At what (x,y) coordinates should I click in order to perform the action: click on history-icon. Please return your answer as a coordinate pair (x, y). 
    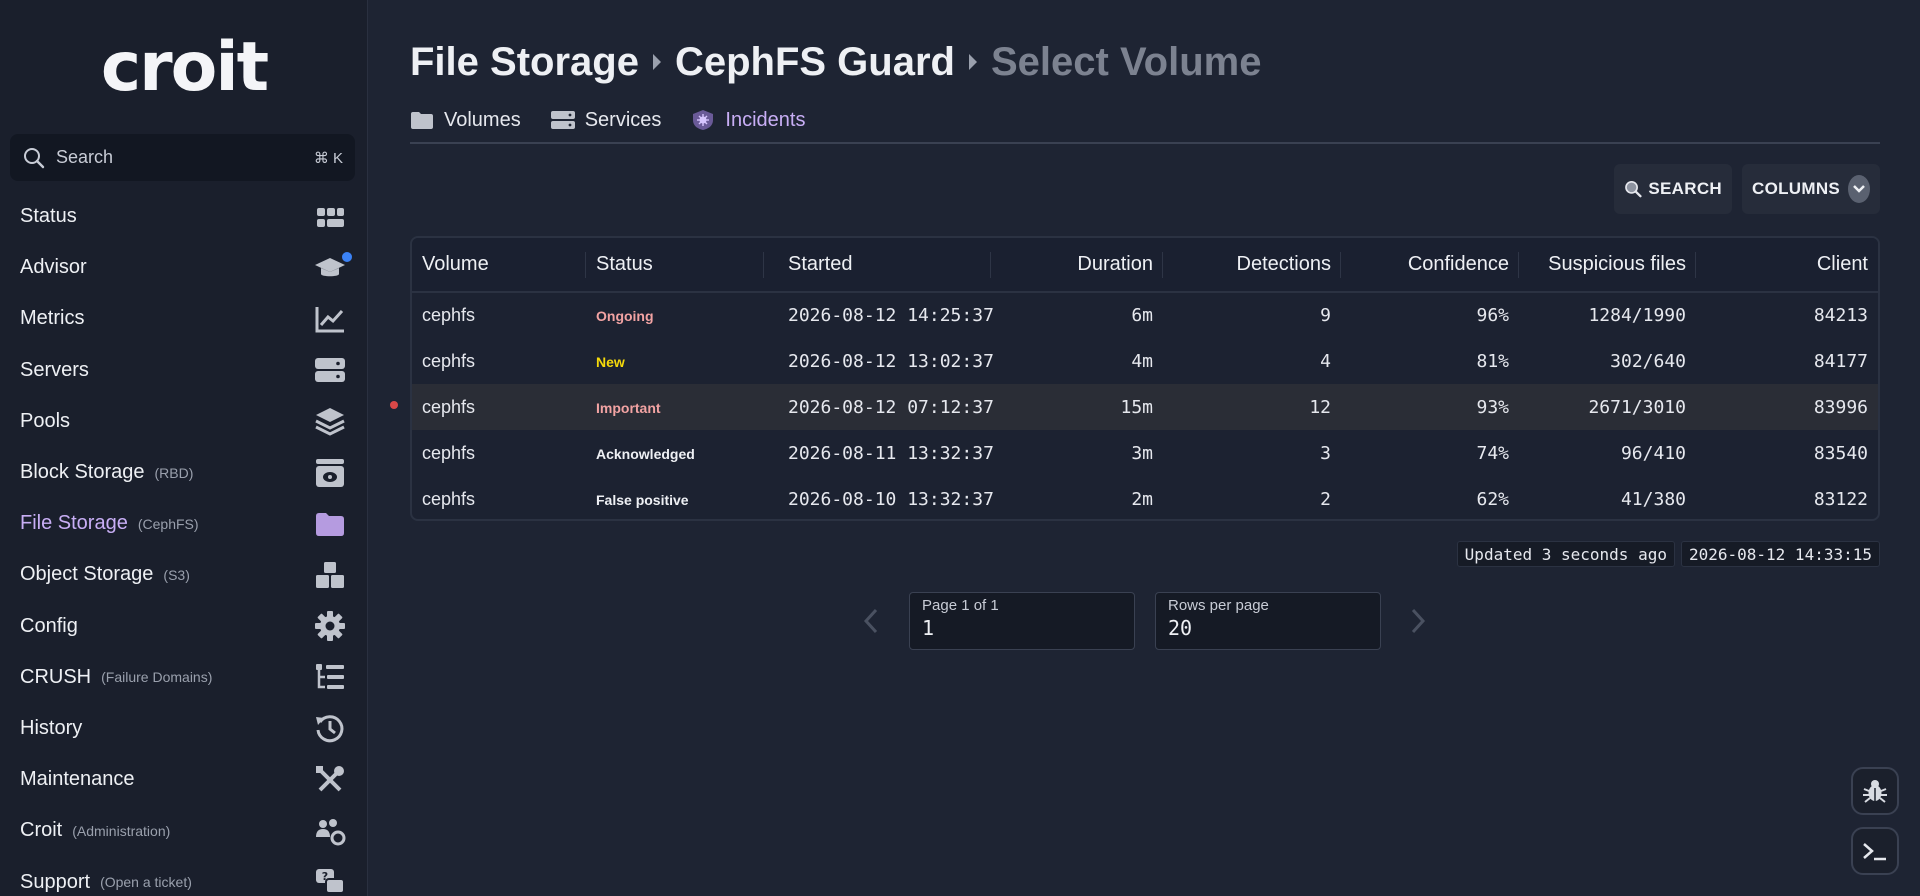
    Looking at the image, I should click on (330, 729).